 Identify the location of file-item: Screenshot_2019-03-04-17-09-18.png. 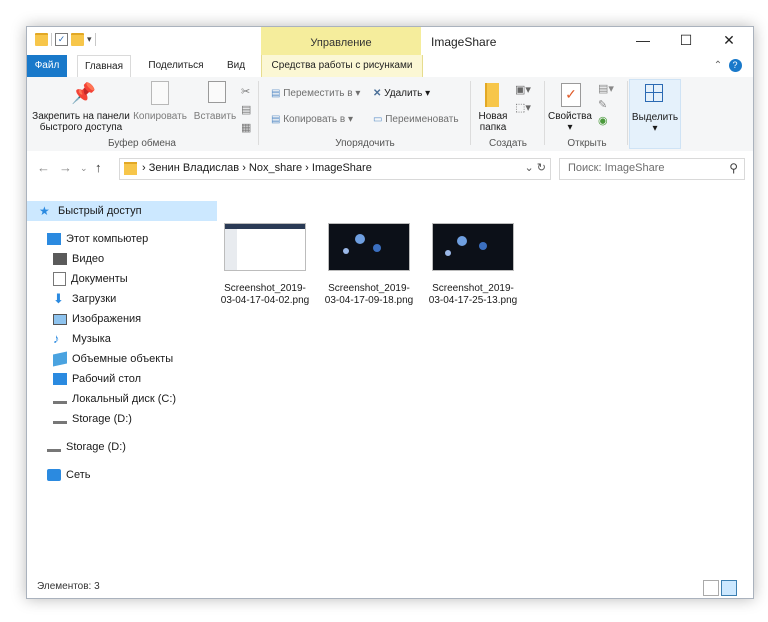
(369, 265).